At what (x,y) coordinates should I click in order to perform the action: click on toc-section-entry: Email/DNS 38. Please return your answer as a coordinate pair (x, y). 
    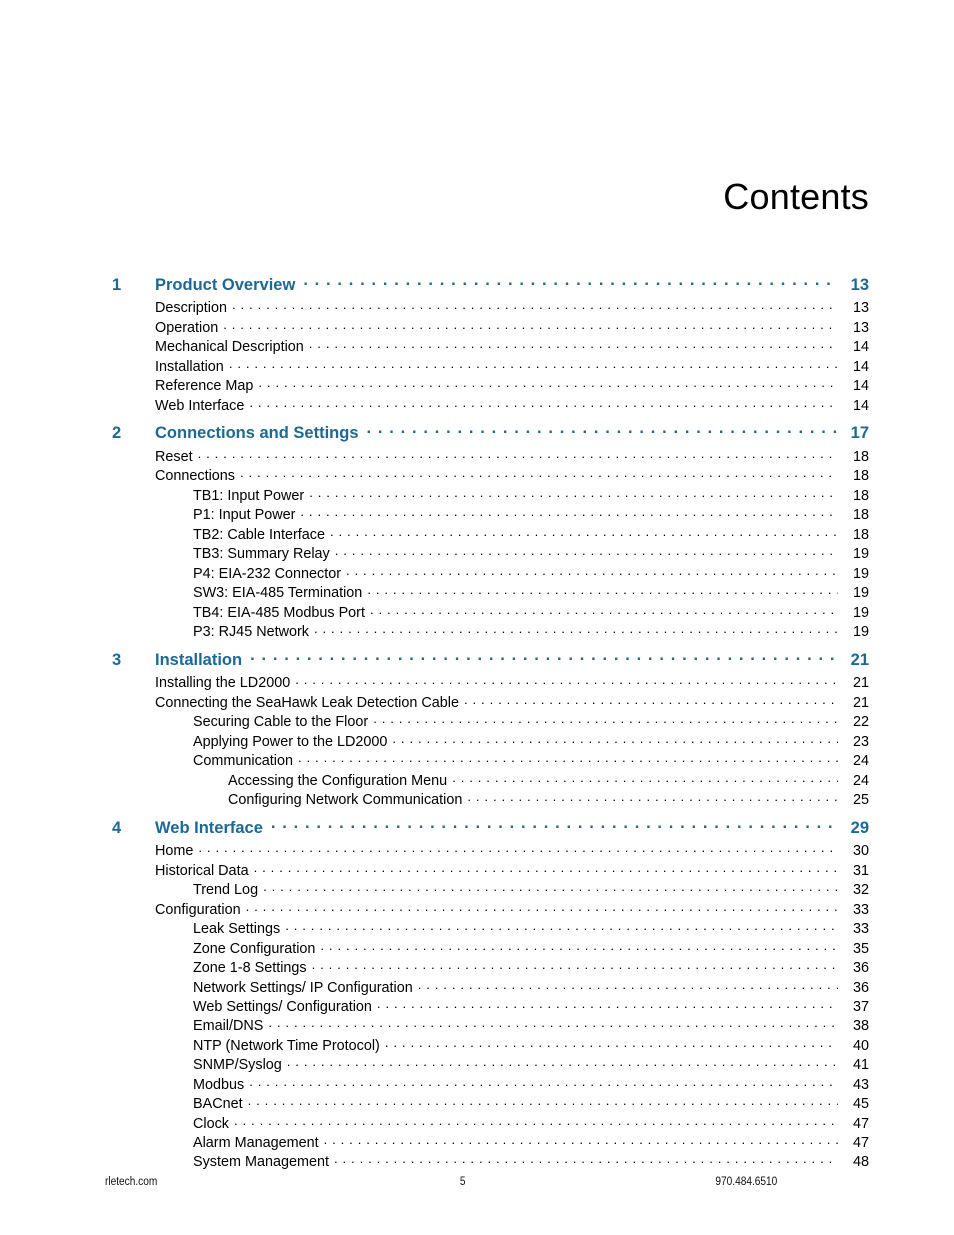
    Looking at the image, I should click on (490, 1025).